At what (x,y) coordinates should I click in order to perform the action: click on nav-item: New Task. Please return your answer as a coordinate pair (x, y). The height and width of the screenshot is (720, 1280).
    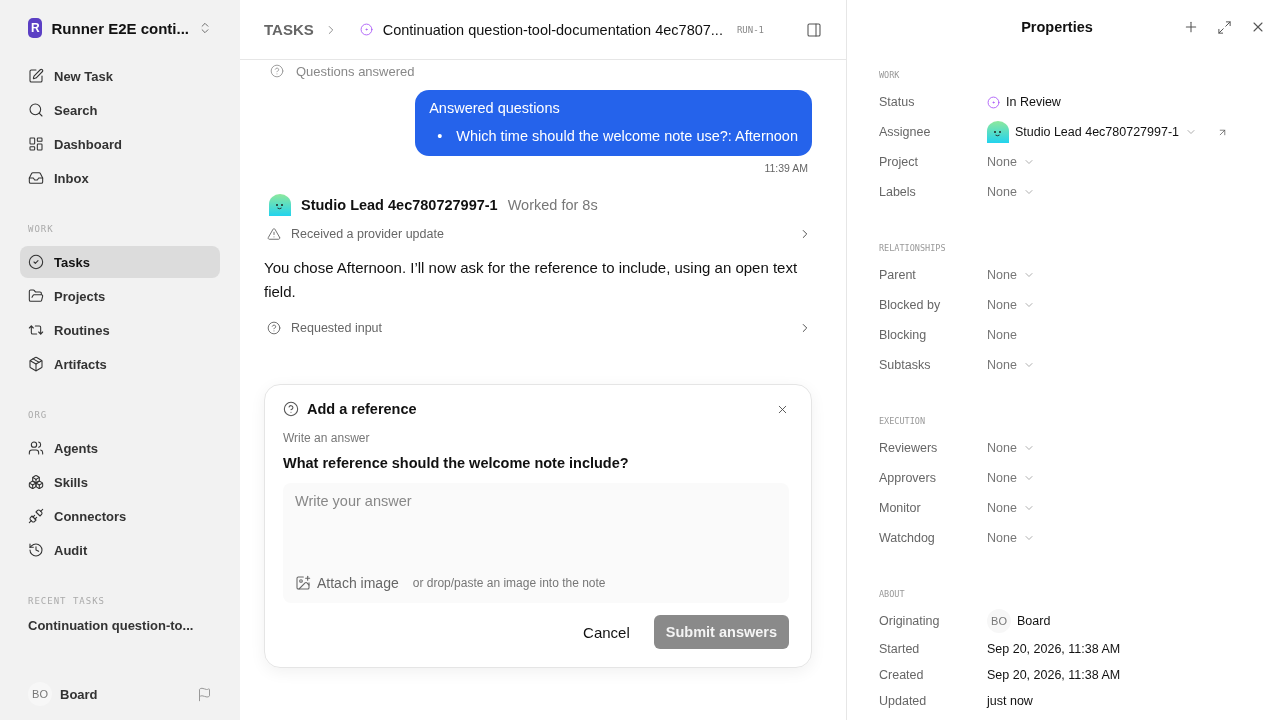
    Looking at the image, I should click on (120, 76).